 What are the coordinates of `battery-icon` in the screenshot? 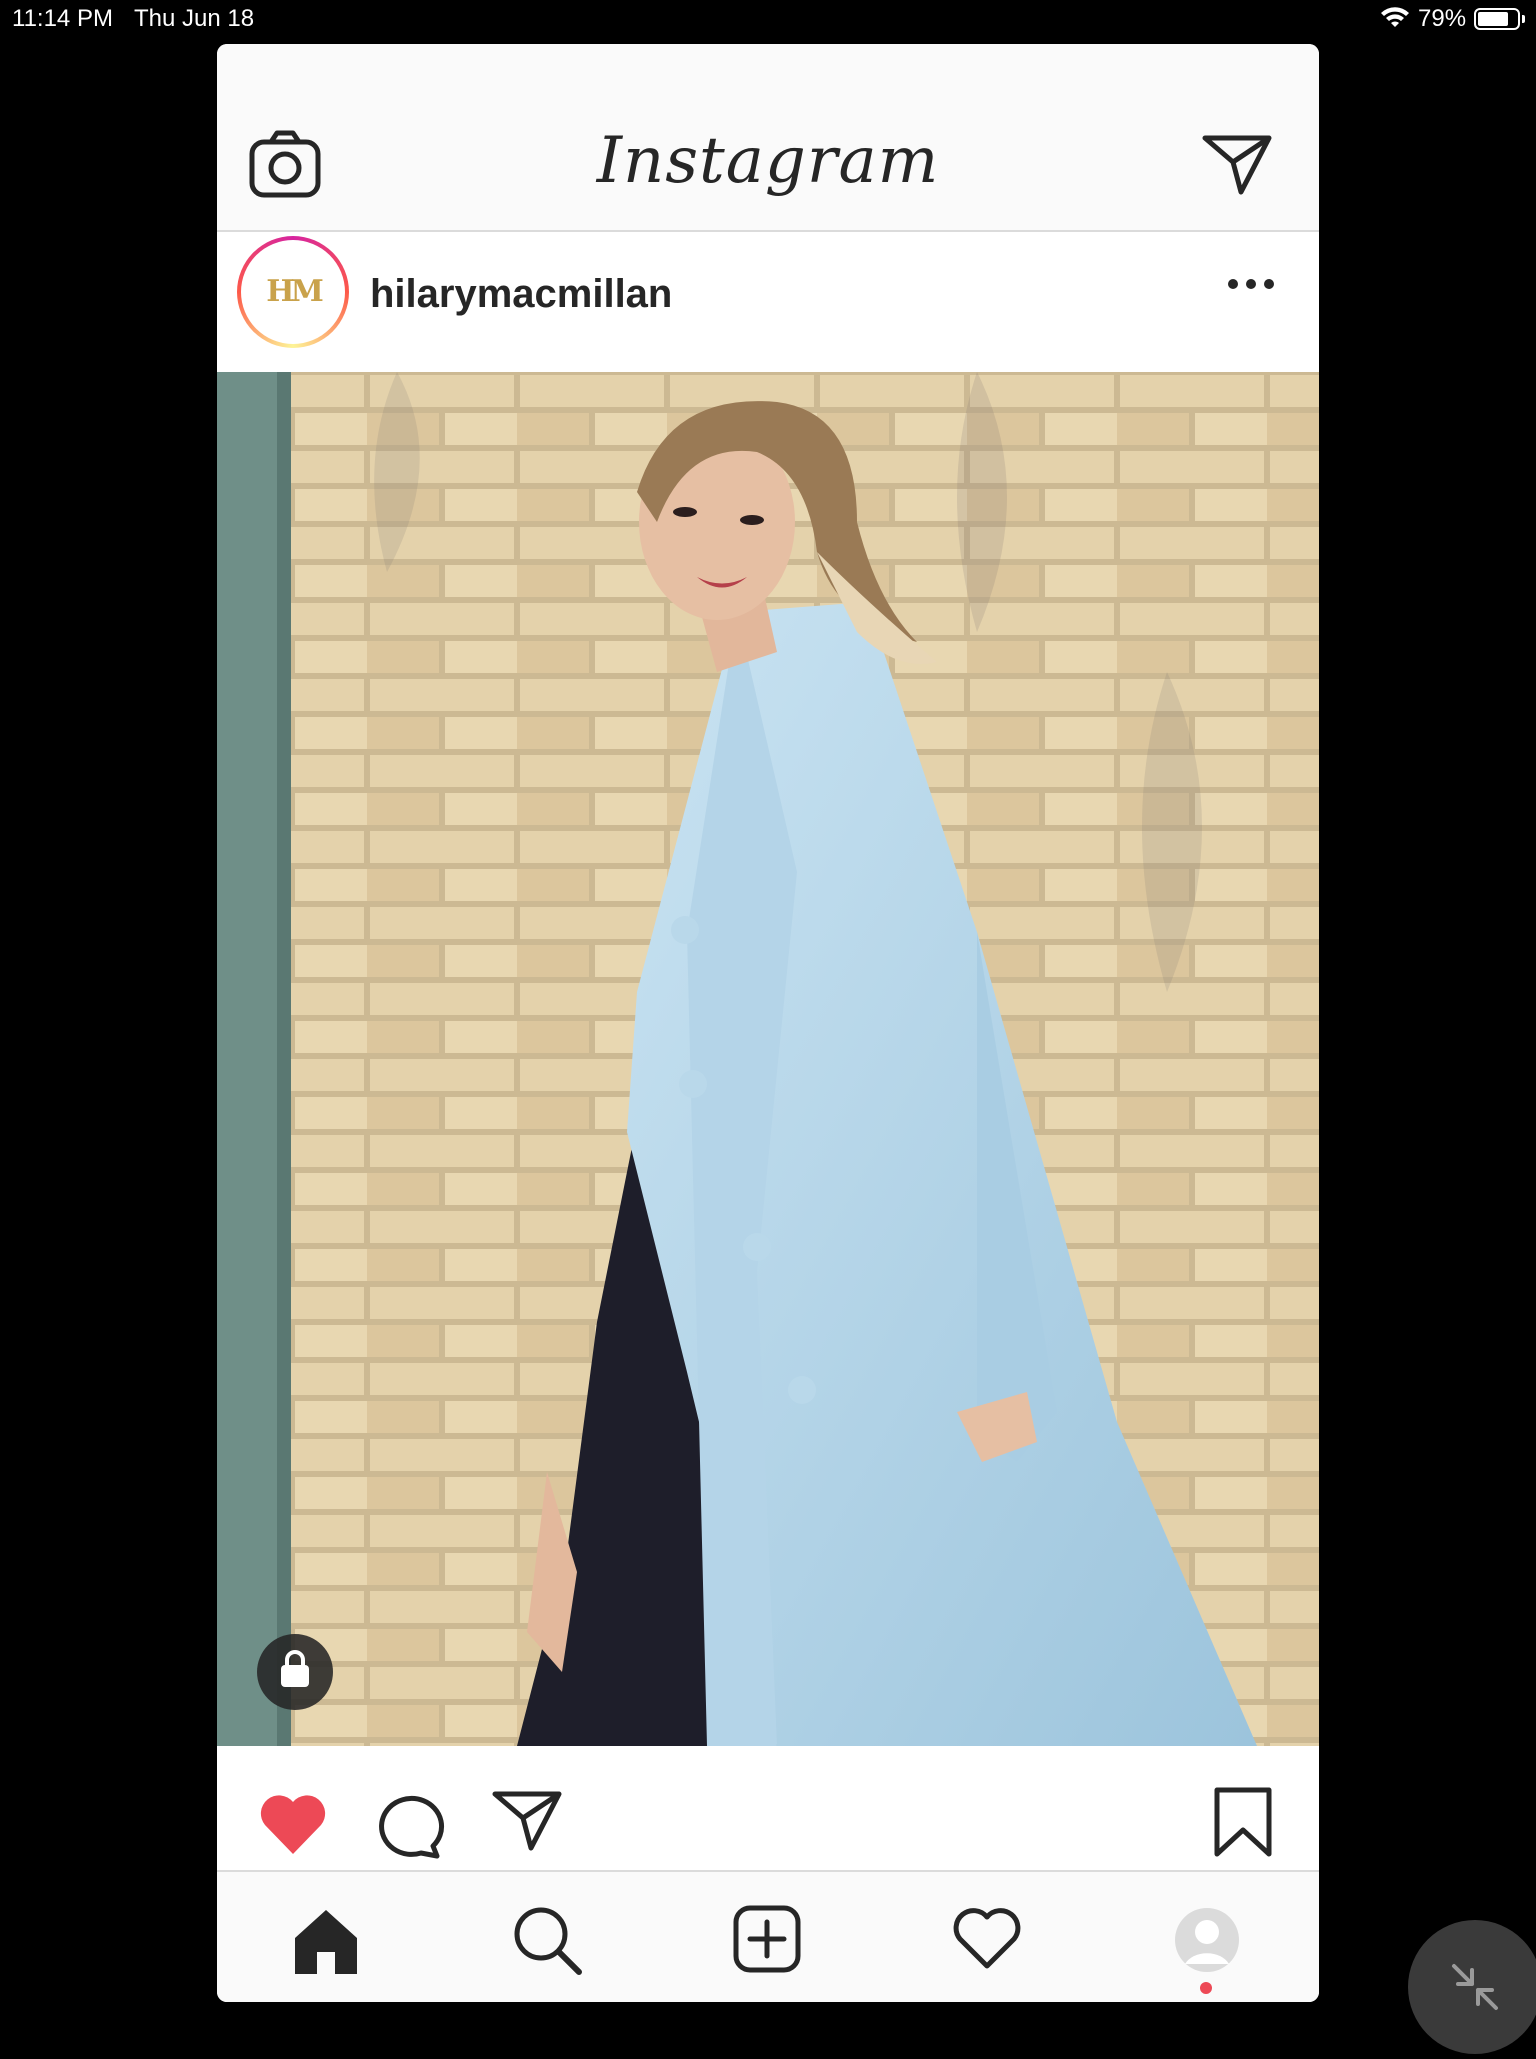 It's located at (1499, 19).